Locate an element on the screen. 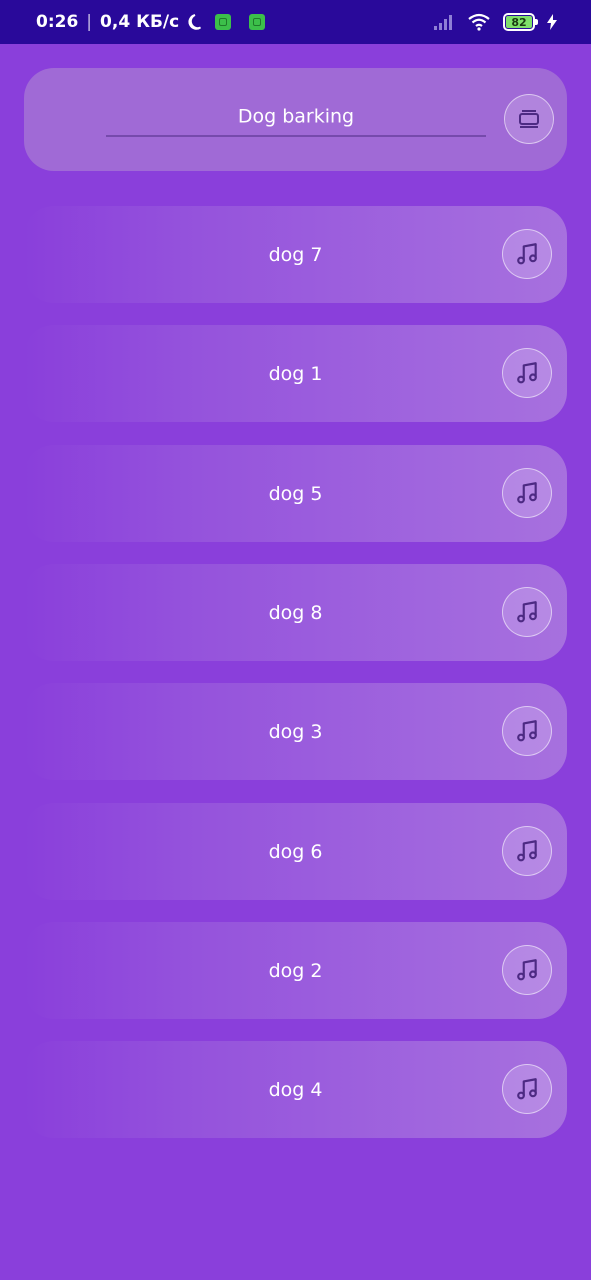 The width and height of the screenshot is (591, 1280). sound-label: dog 6 is located at coordinates (295, 851).